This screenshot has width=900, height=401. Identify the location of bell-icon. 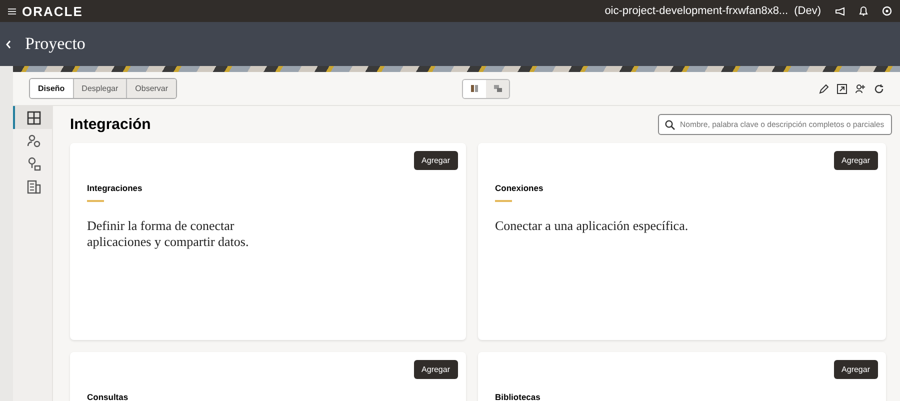
(863, 11).